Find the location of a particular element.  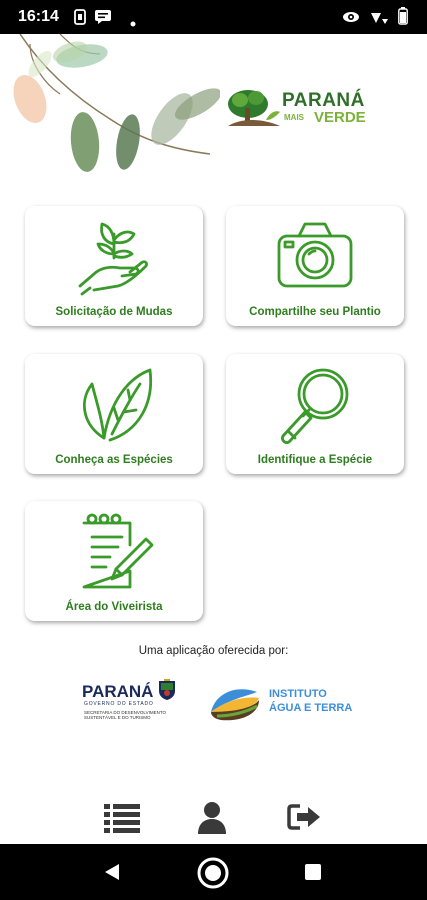

sim-card-icon is located at coordinates (80, 19).